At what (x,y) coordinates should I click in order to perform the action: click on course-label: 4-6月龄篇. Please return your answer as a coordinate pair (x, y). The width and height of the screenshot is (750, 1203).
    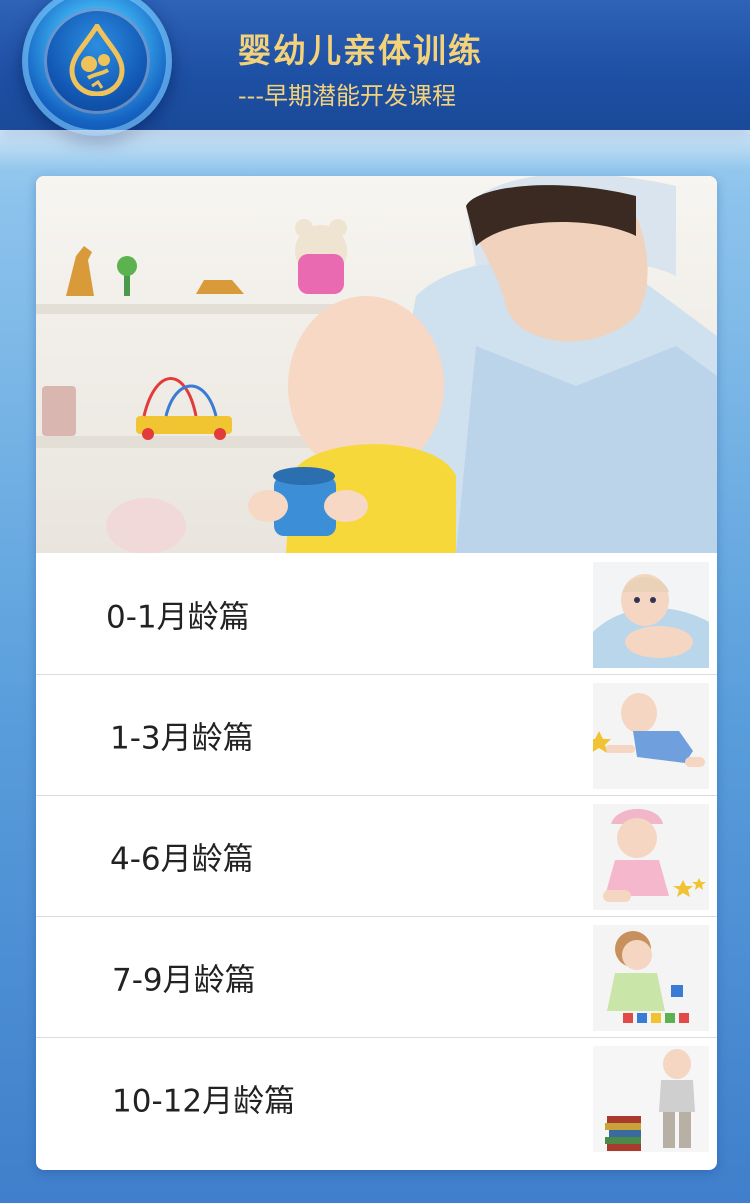
    Looking at the image, I should click on (182, 859).